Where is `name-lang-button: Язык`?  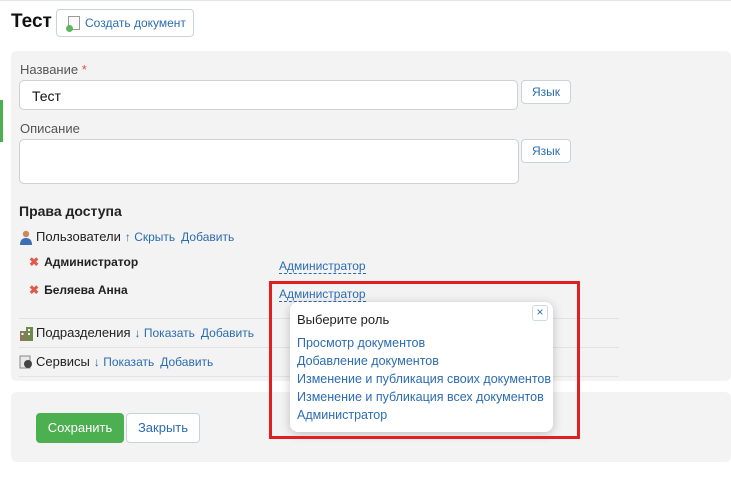 name-lang-button: Язык is located at coordinates (546, 92).